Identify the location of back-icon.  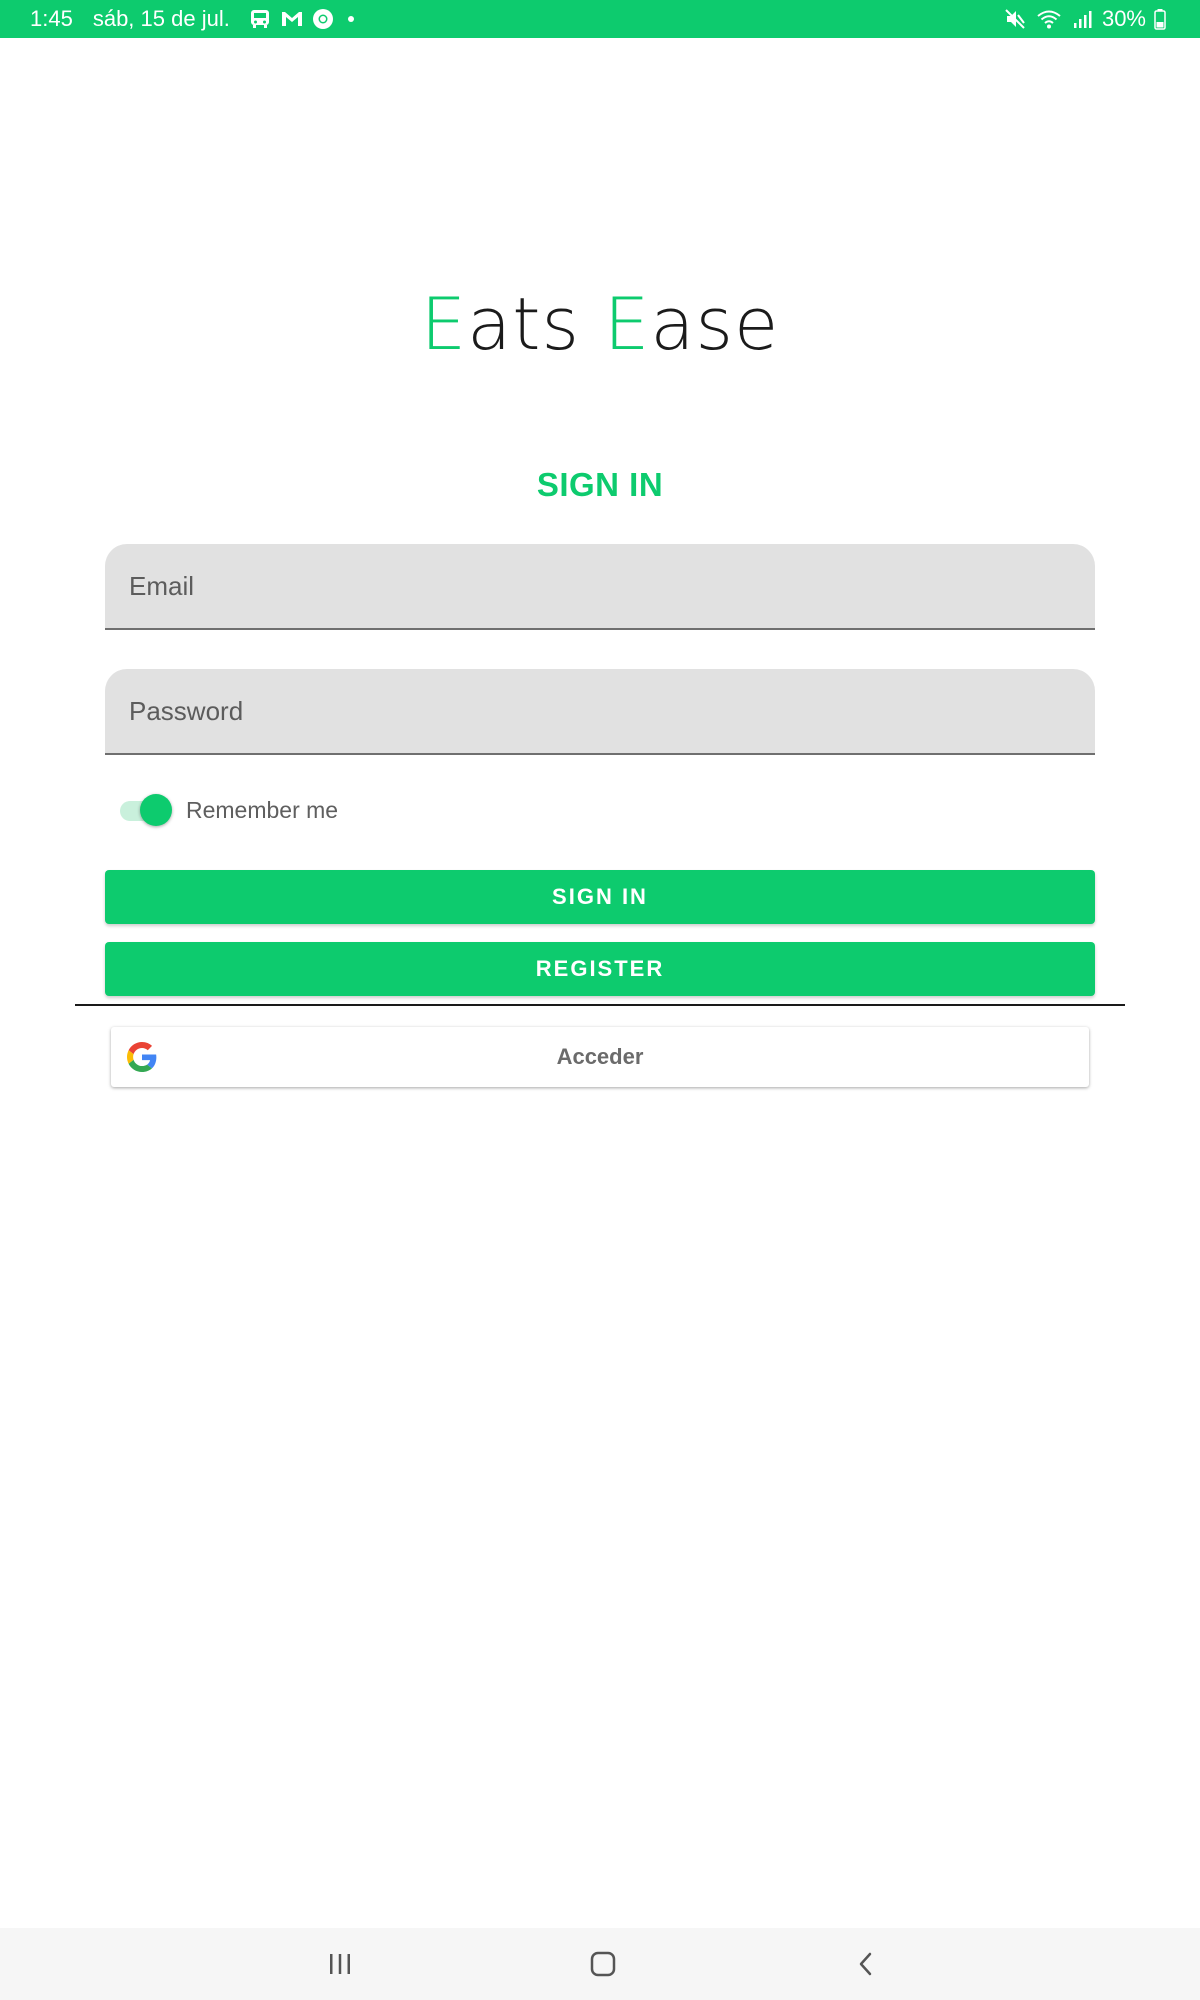
(866, 1964).